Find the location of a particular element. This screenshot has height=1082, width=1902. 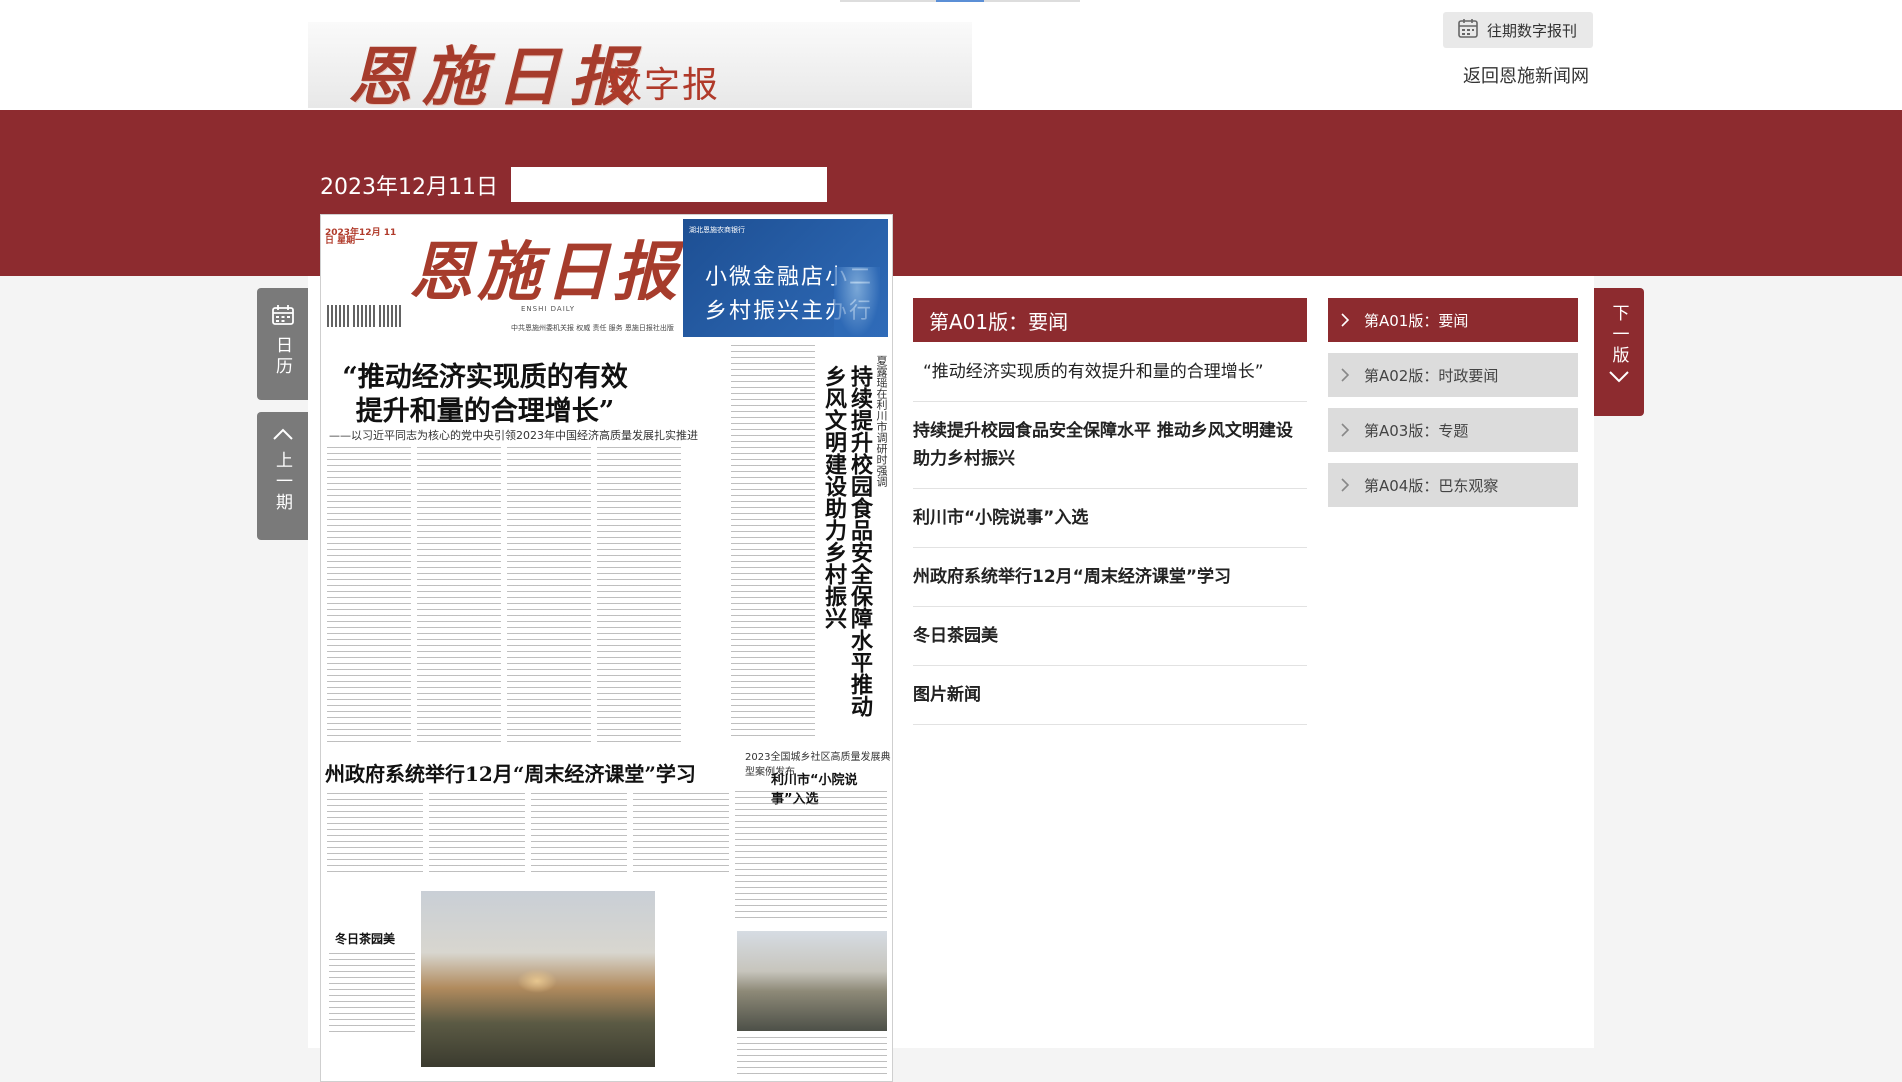

logo-subtitle: 数字报 is located at coordinates (663, 85).